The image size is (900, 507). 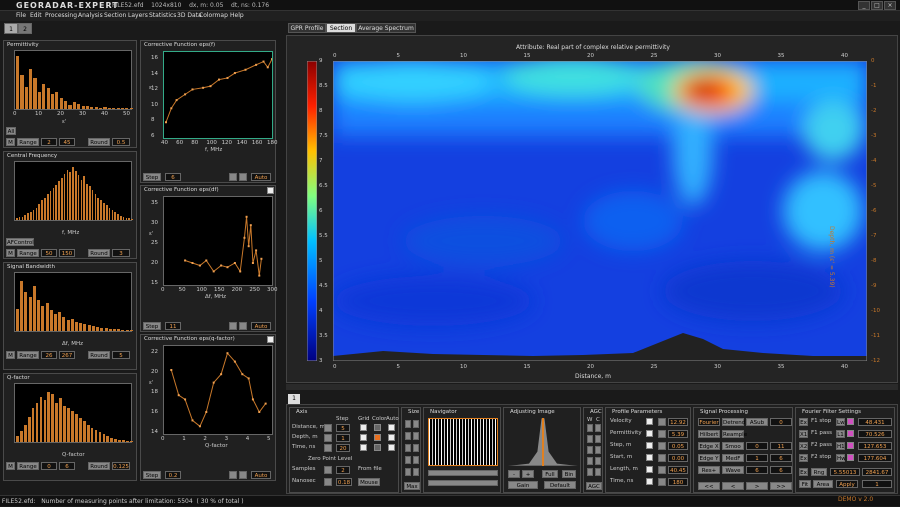 What do you see at coordinates (757, 486) in the screenshot?
I see `sigproc-nav-button: >` at bounding box center [757, 486].